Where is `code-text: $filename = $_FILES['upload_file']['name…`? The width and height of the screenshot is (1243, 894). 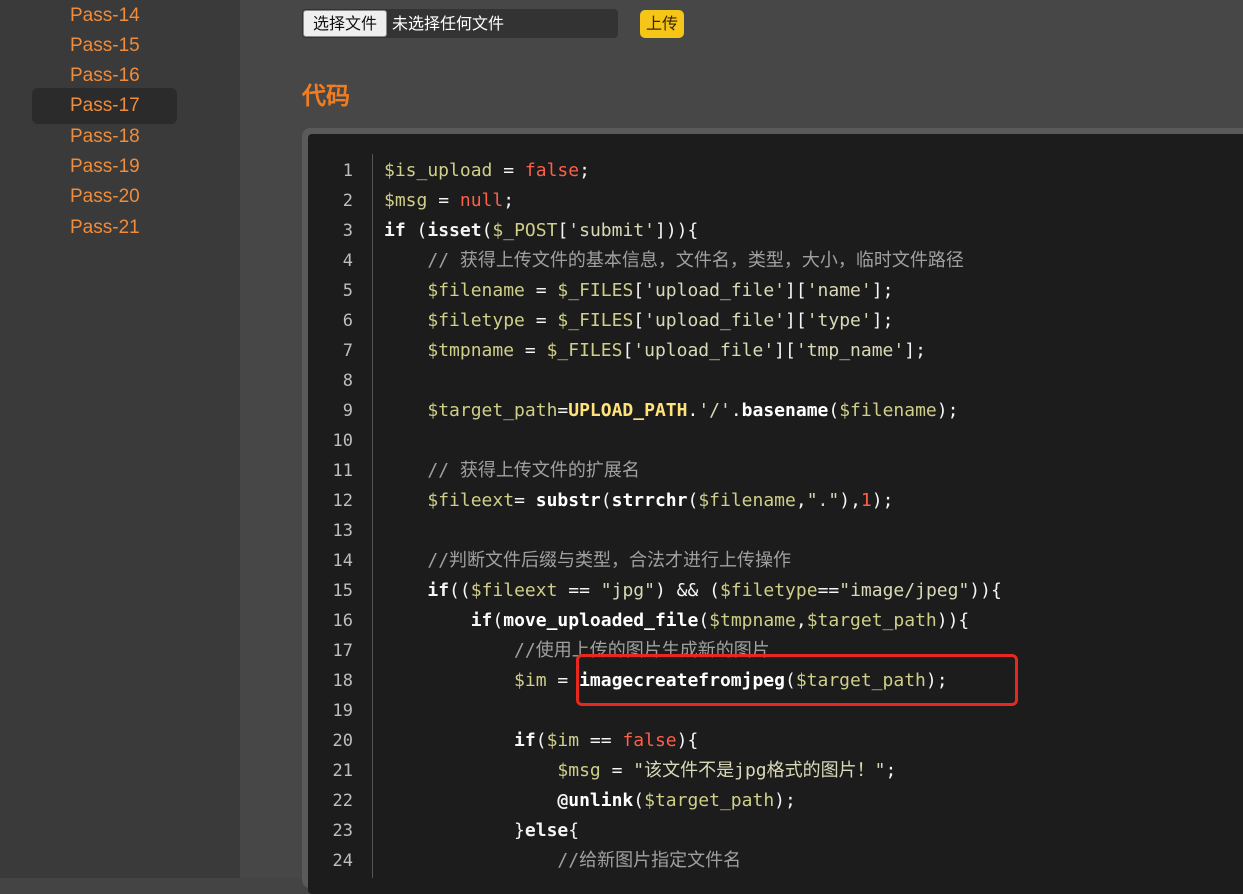
code-text: $filename = $_FILES['upload_file']['name… is located at coordinates (660, 290).